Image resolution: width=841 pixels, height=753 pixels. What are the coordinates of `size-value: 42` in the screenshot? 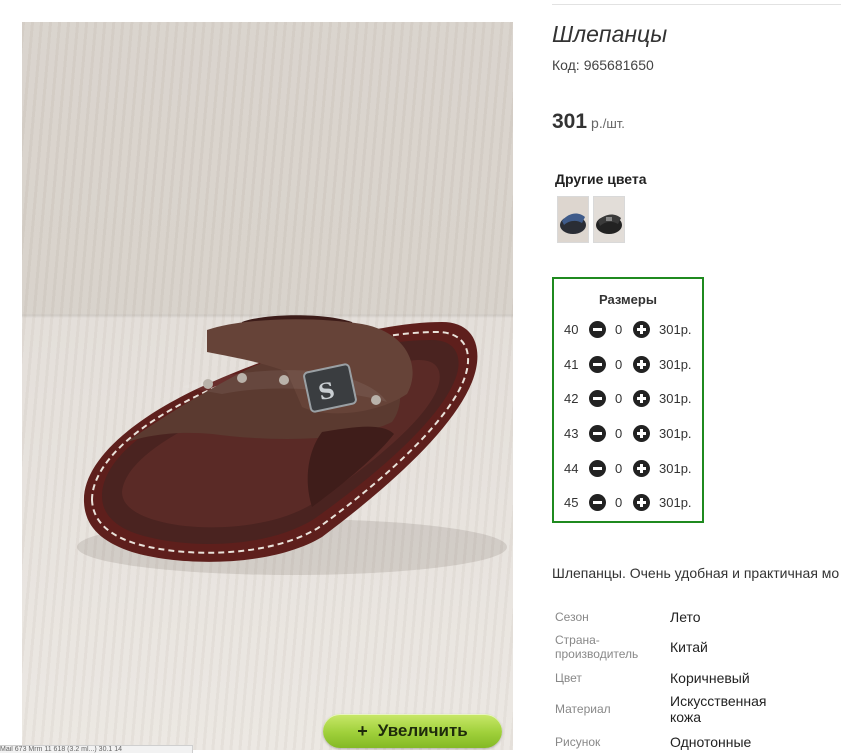 It's located at (571, 398).